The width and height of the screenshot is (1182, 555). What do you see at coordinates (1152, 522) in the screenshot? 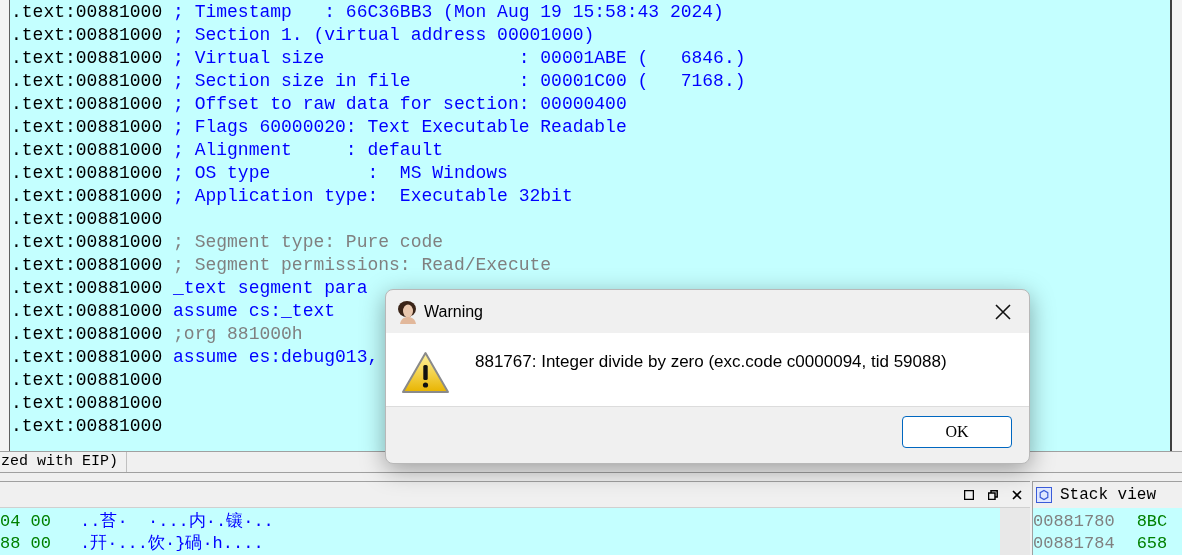
I see `stack-value: 8BC` at bounding box center [1152, 522].